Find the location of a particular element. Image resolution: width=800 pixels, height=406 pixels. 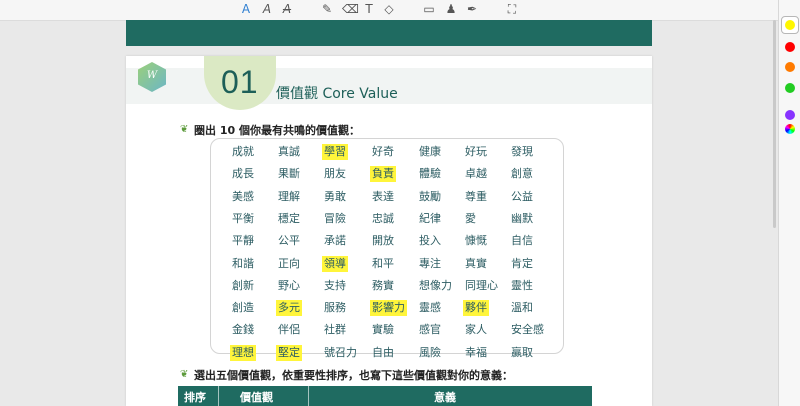

shape-icon: ◇ is located at coordinates (389, 9).